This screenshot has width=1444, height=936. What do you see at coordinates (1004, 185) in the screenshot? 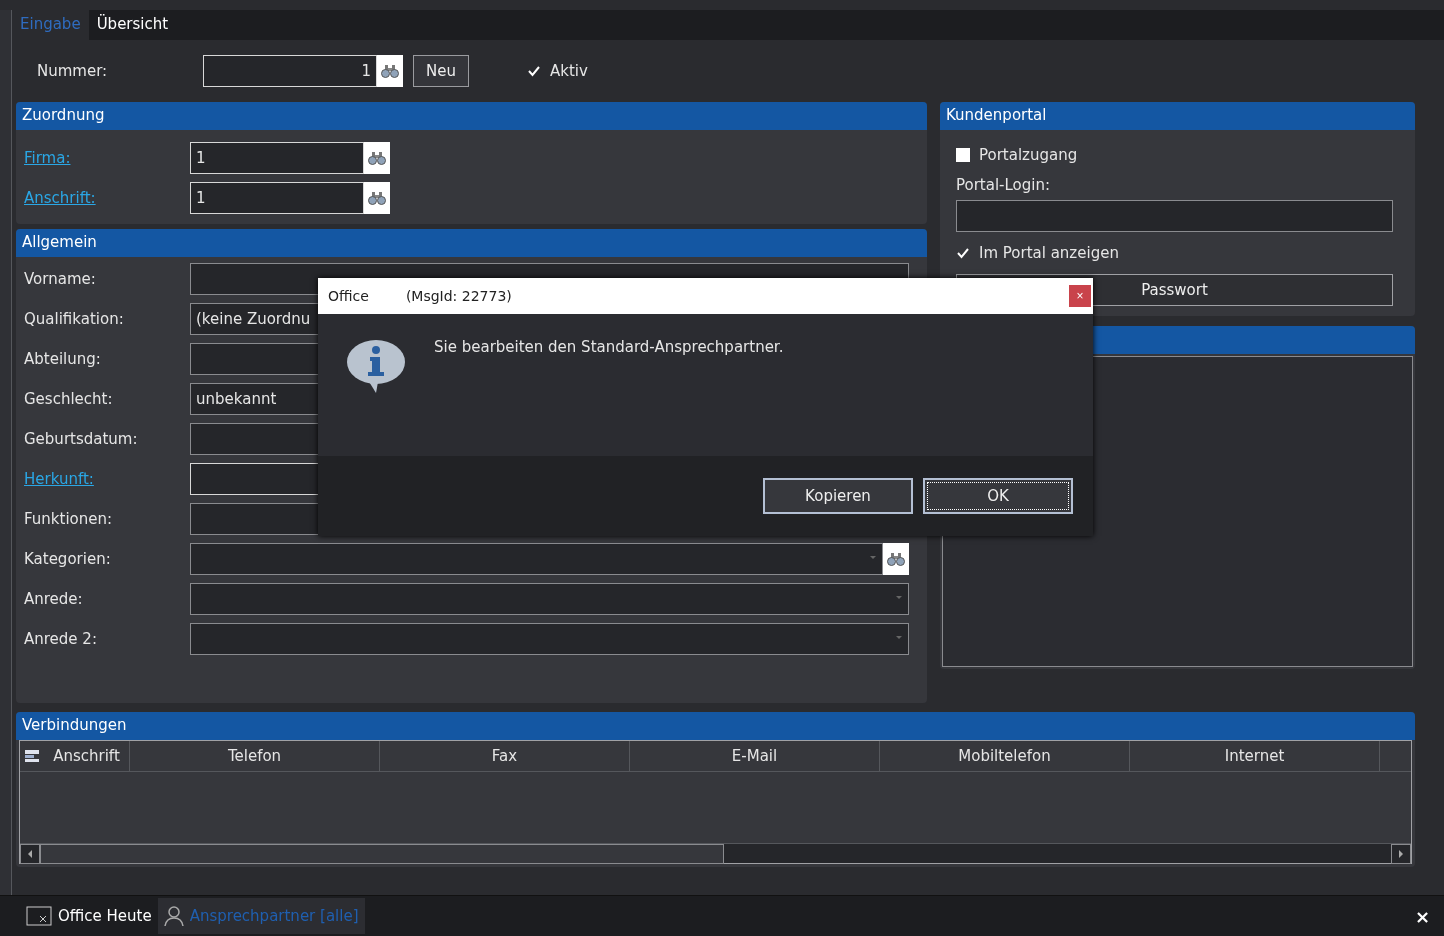
I see `field-label: Portal-Login:` at bounding box center [1004, 185].